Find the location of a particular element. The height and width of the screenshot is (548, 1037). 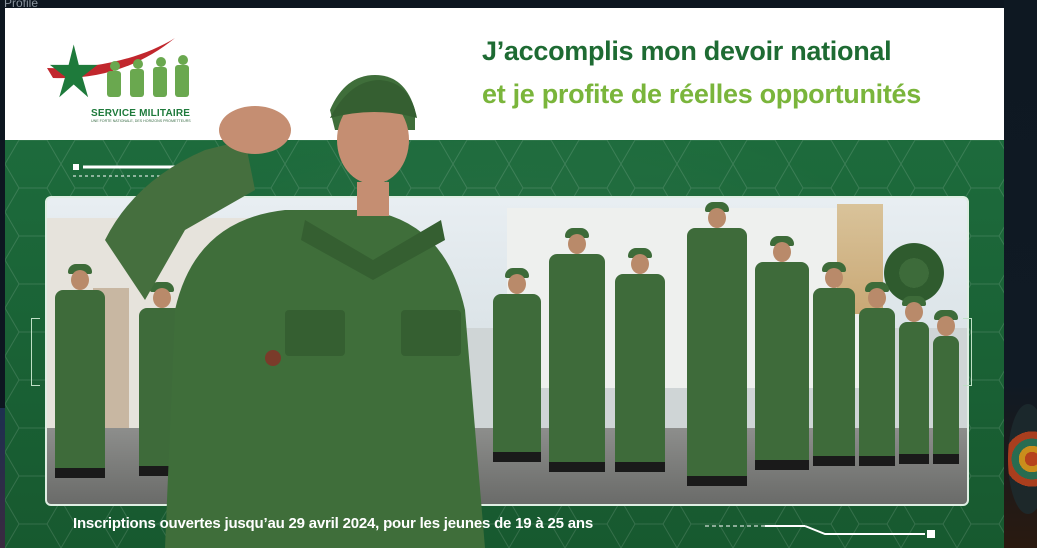

background-swirl-art is located at coordinates (1022, 459).